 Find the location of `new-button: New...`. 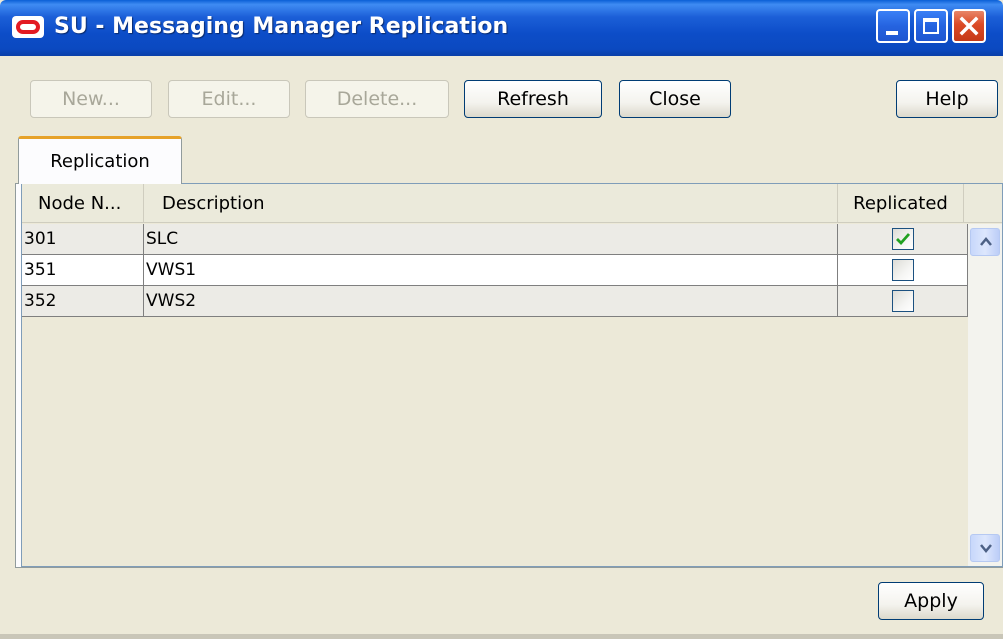

new-button: New... is located at coordinates (91, 99).